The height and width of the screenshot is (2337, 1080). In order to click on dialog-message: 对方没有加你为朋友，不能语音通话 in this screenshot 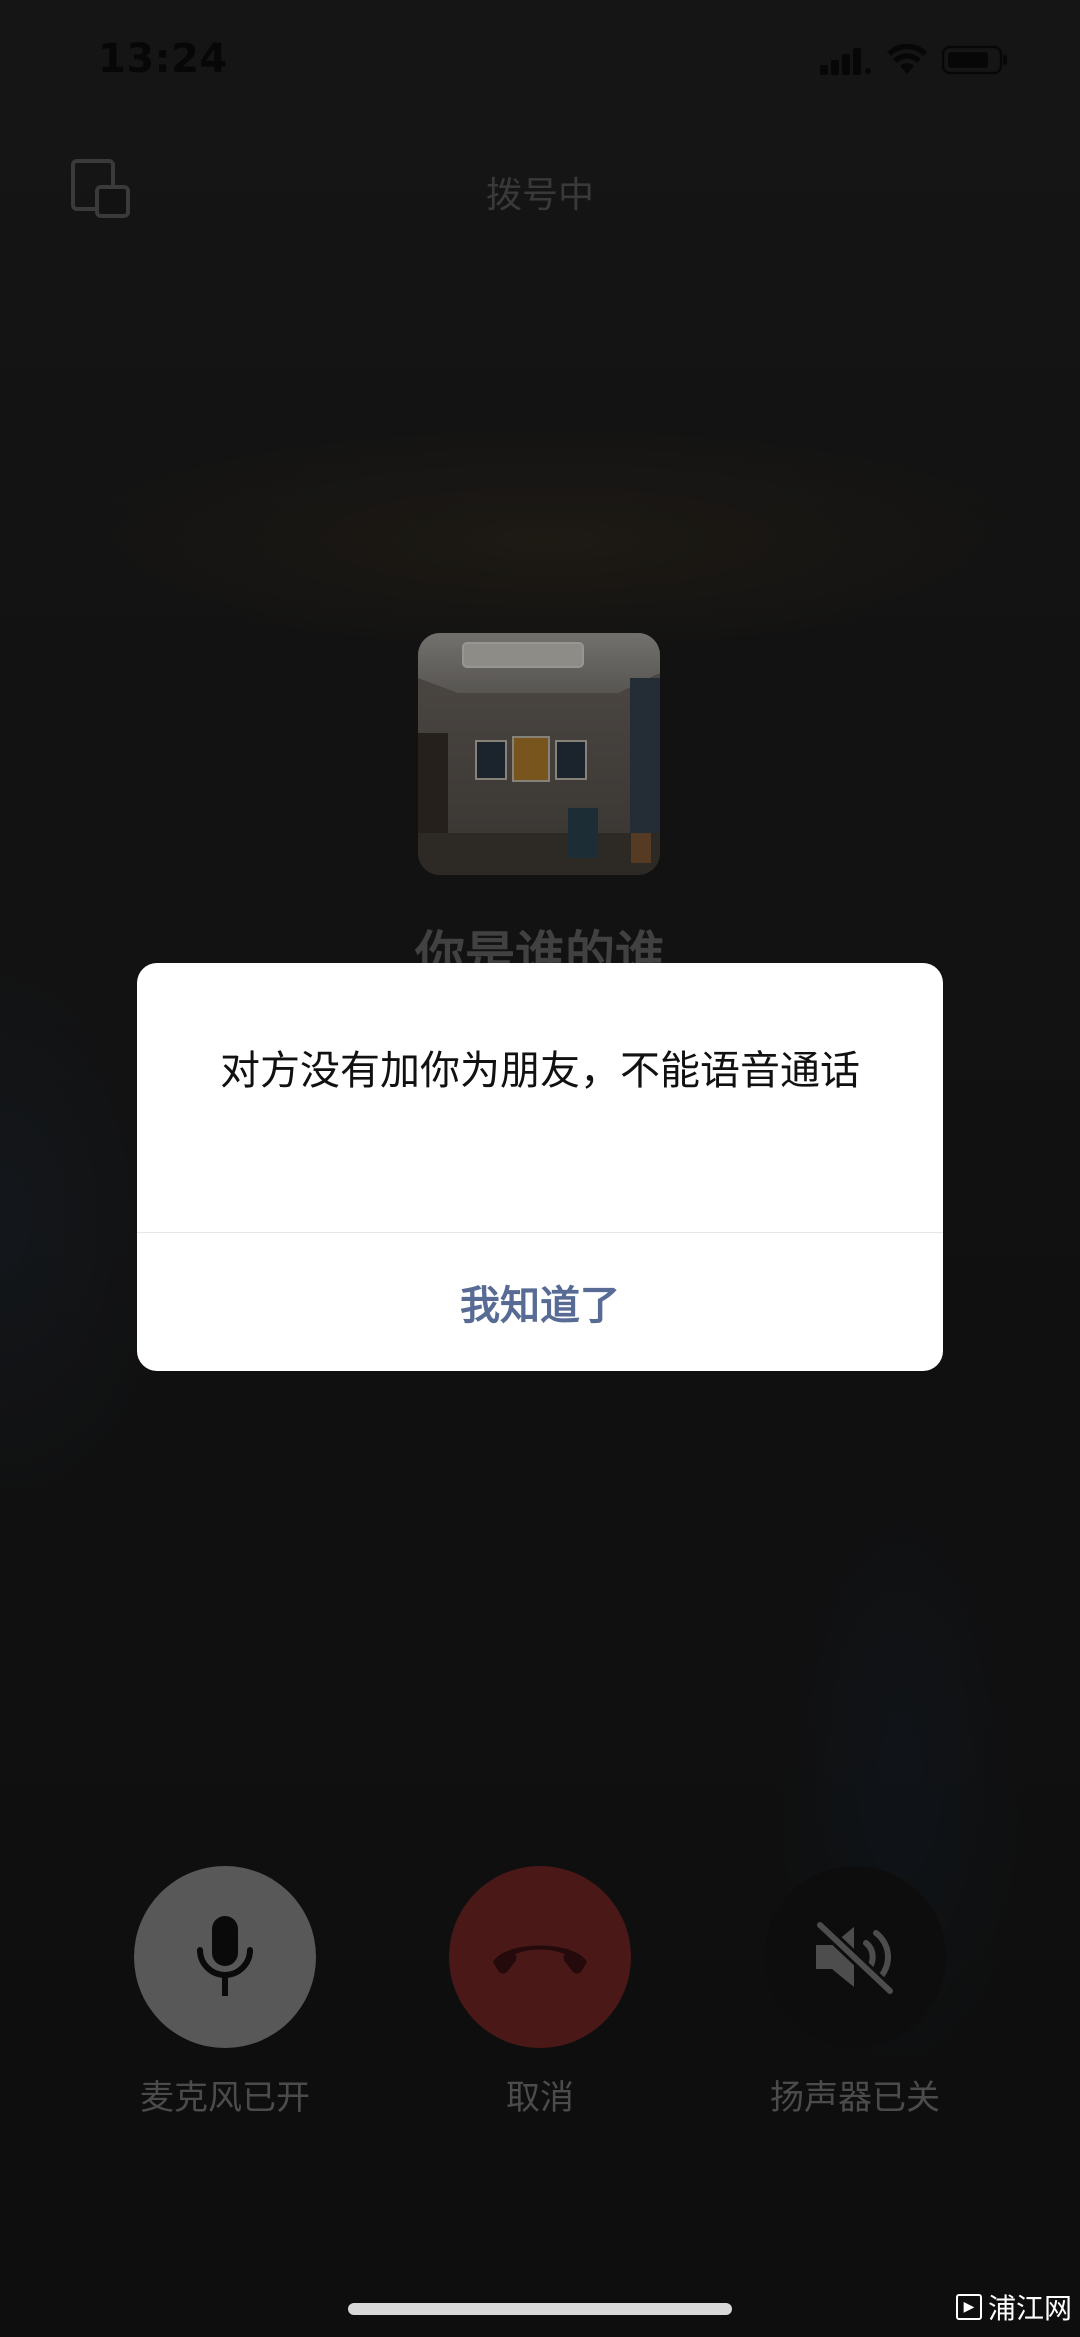, I will do `click(540, 1071)`.